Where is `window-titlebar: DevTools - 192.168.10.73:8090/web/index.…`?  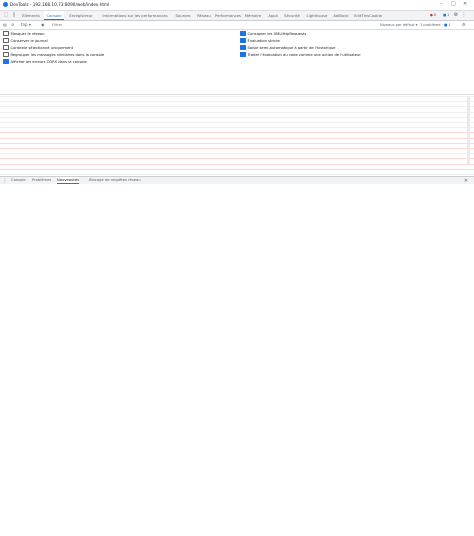 window-titlebar: DevTools - 192.168.10.73:8090/web/index.… is located at coordinates (237, 5).